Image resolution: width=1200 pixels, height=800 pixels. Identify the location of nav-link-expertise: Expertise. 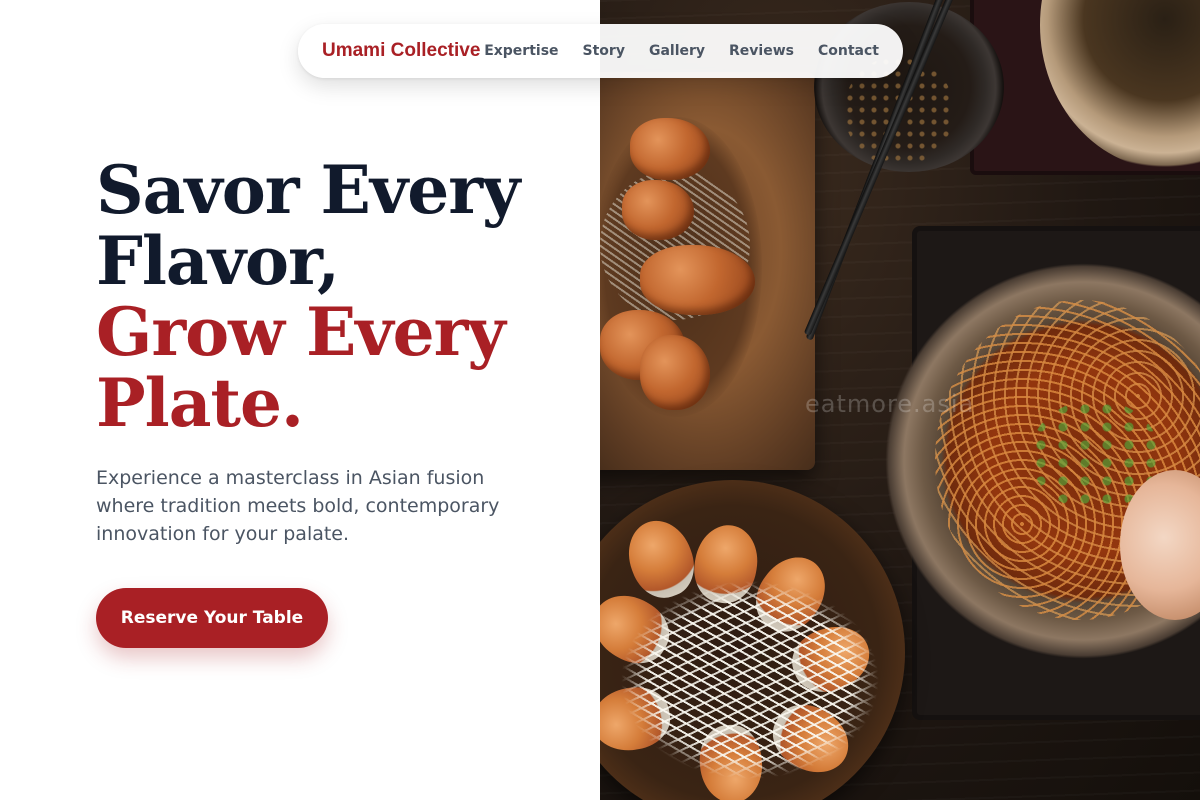
(521, 51).